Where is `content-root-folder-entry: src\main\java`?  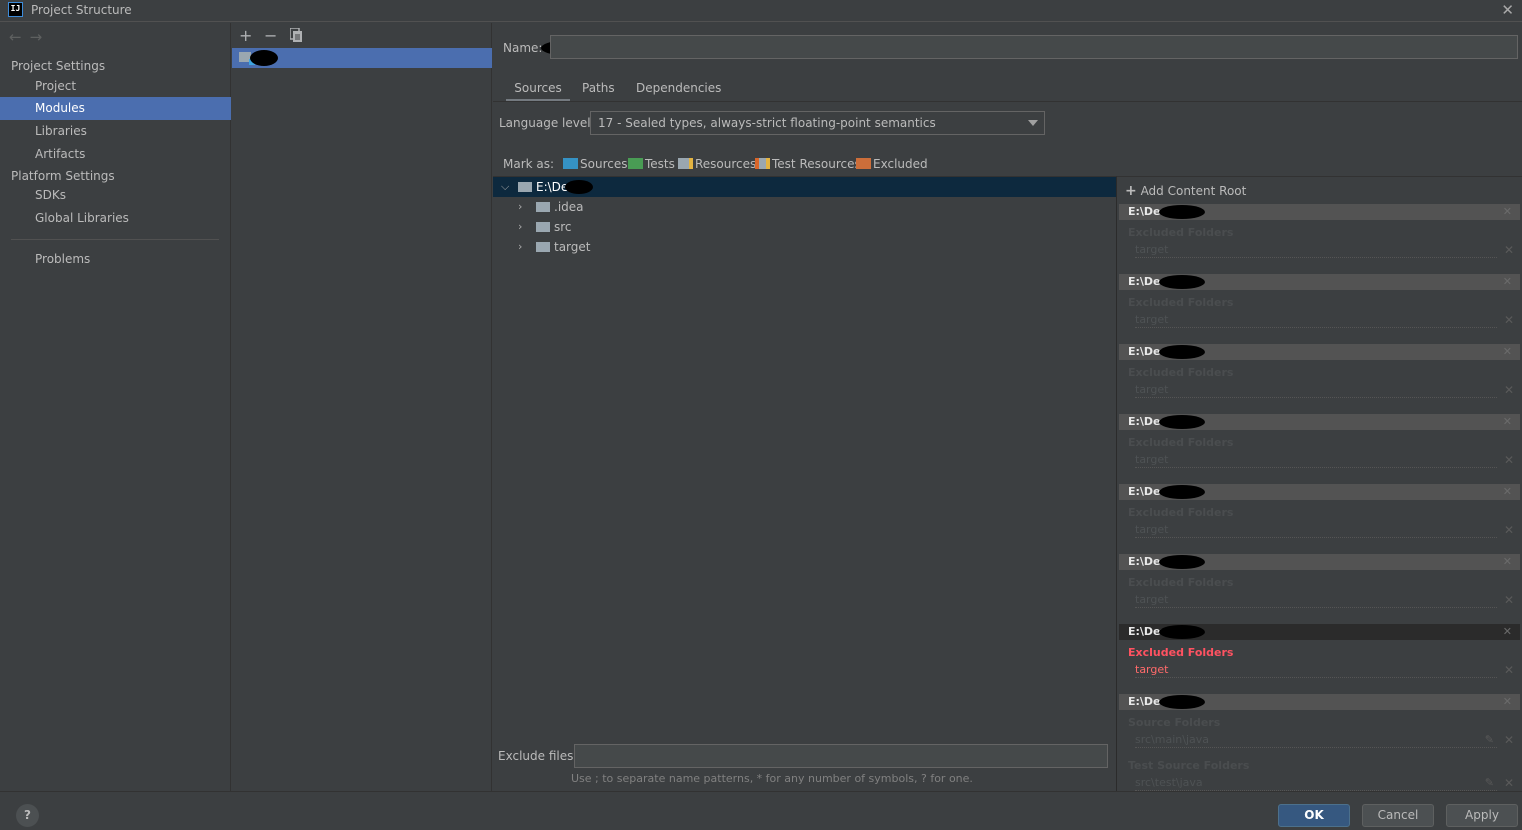 content-root-folder-entry: src\main\java is located at coordinates (1316, 740).